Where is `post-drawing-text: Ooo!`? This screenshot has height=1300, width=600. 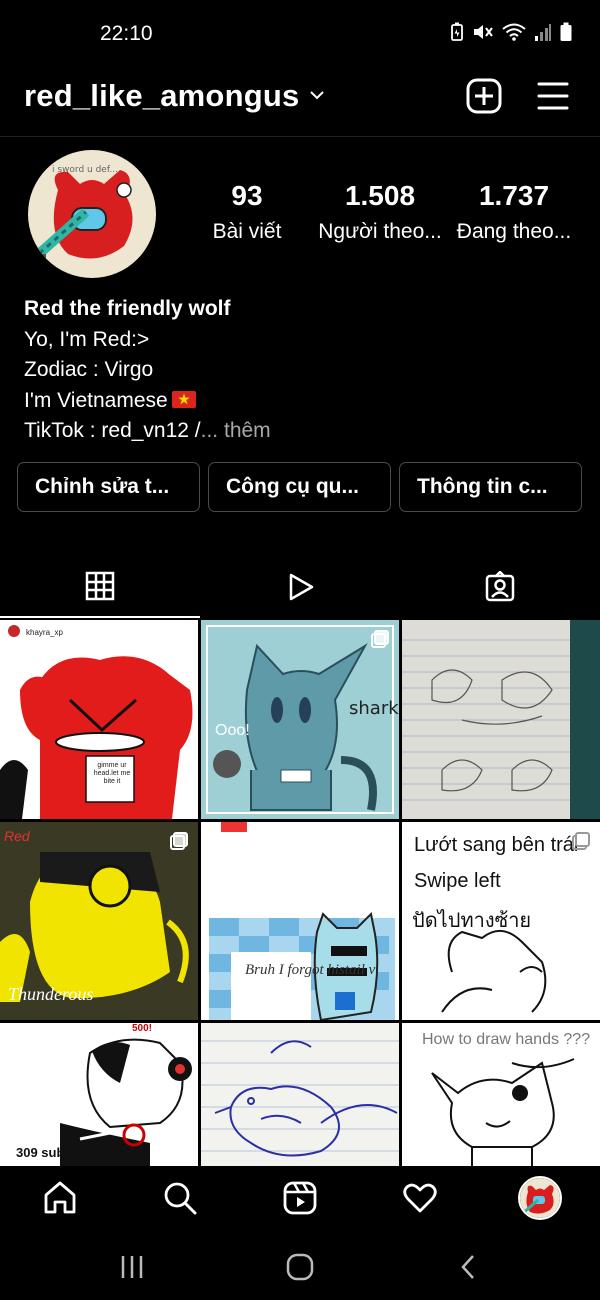 post-drawing-text: Ooo! is located at coordinates (232, 730).